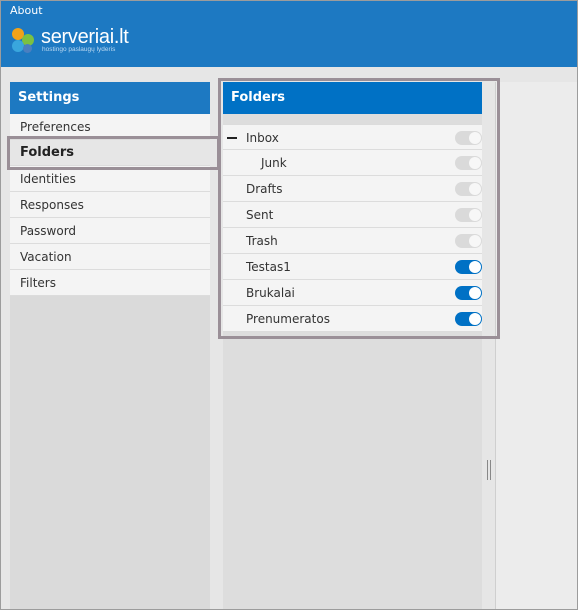 Image resolution: width=578 pixels, height=610 pixels. What do you see at coordinates (468, 319) in the screenshot?
I see `subscribe-toggle-prenumeratos` at bounding box center [468, 319].